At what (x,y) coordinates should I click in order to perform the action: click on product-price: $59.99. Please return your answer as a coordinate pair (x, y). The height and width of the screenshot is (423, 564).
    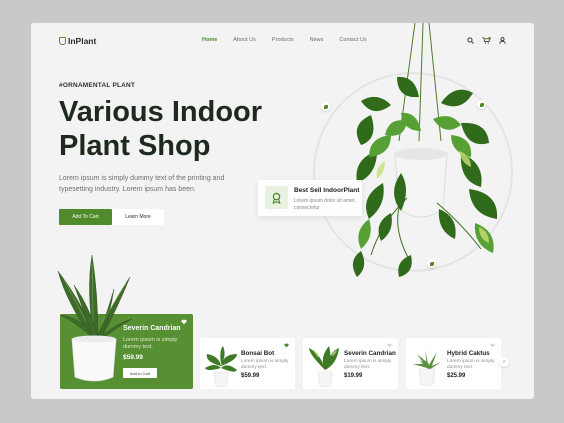
    Looking at the image, I should click on (250, 376).